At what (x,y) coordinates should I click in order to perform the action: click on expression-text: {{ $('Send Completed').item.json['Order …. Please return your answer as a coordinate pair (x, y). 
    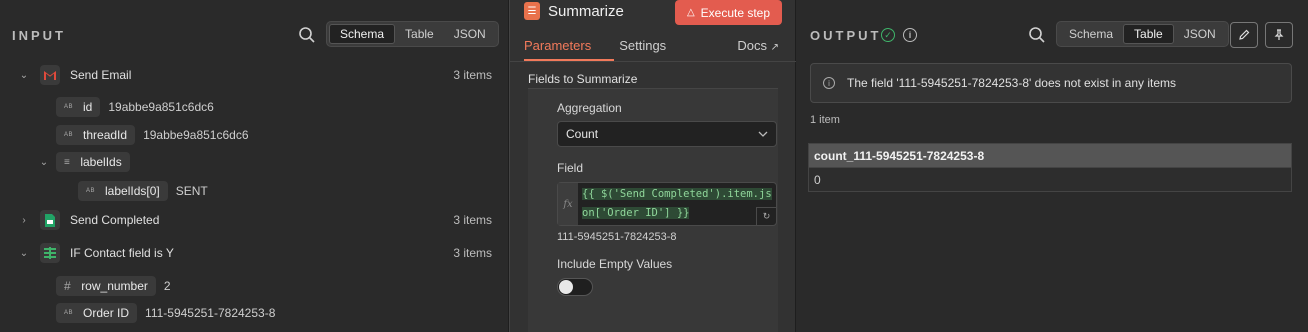
    Looking at the image, I should click on (677, 204).